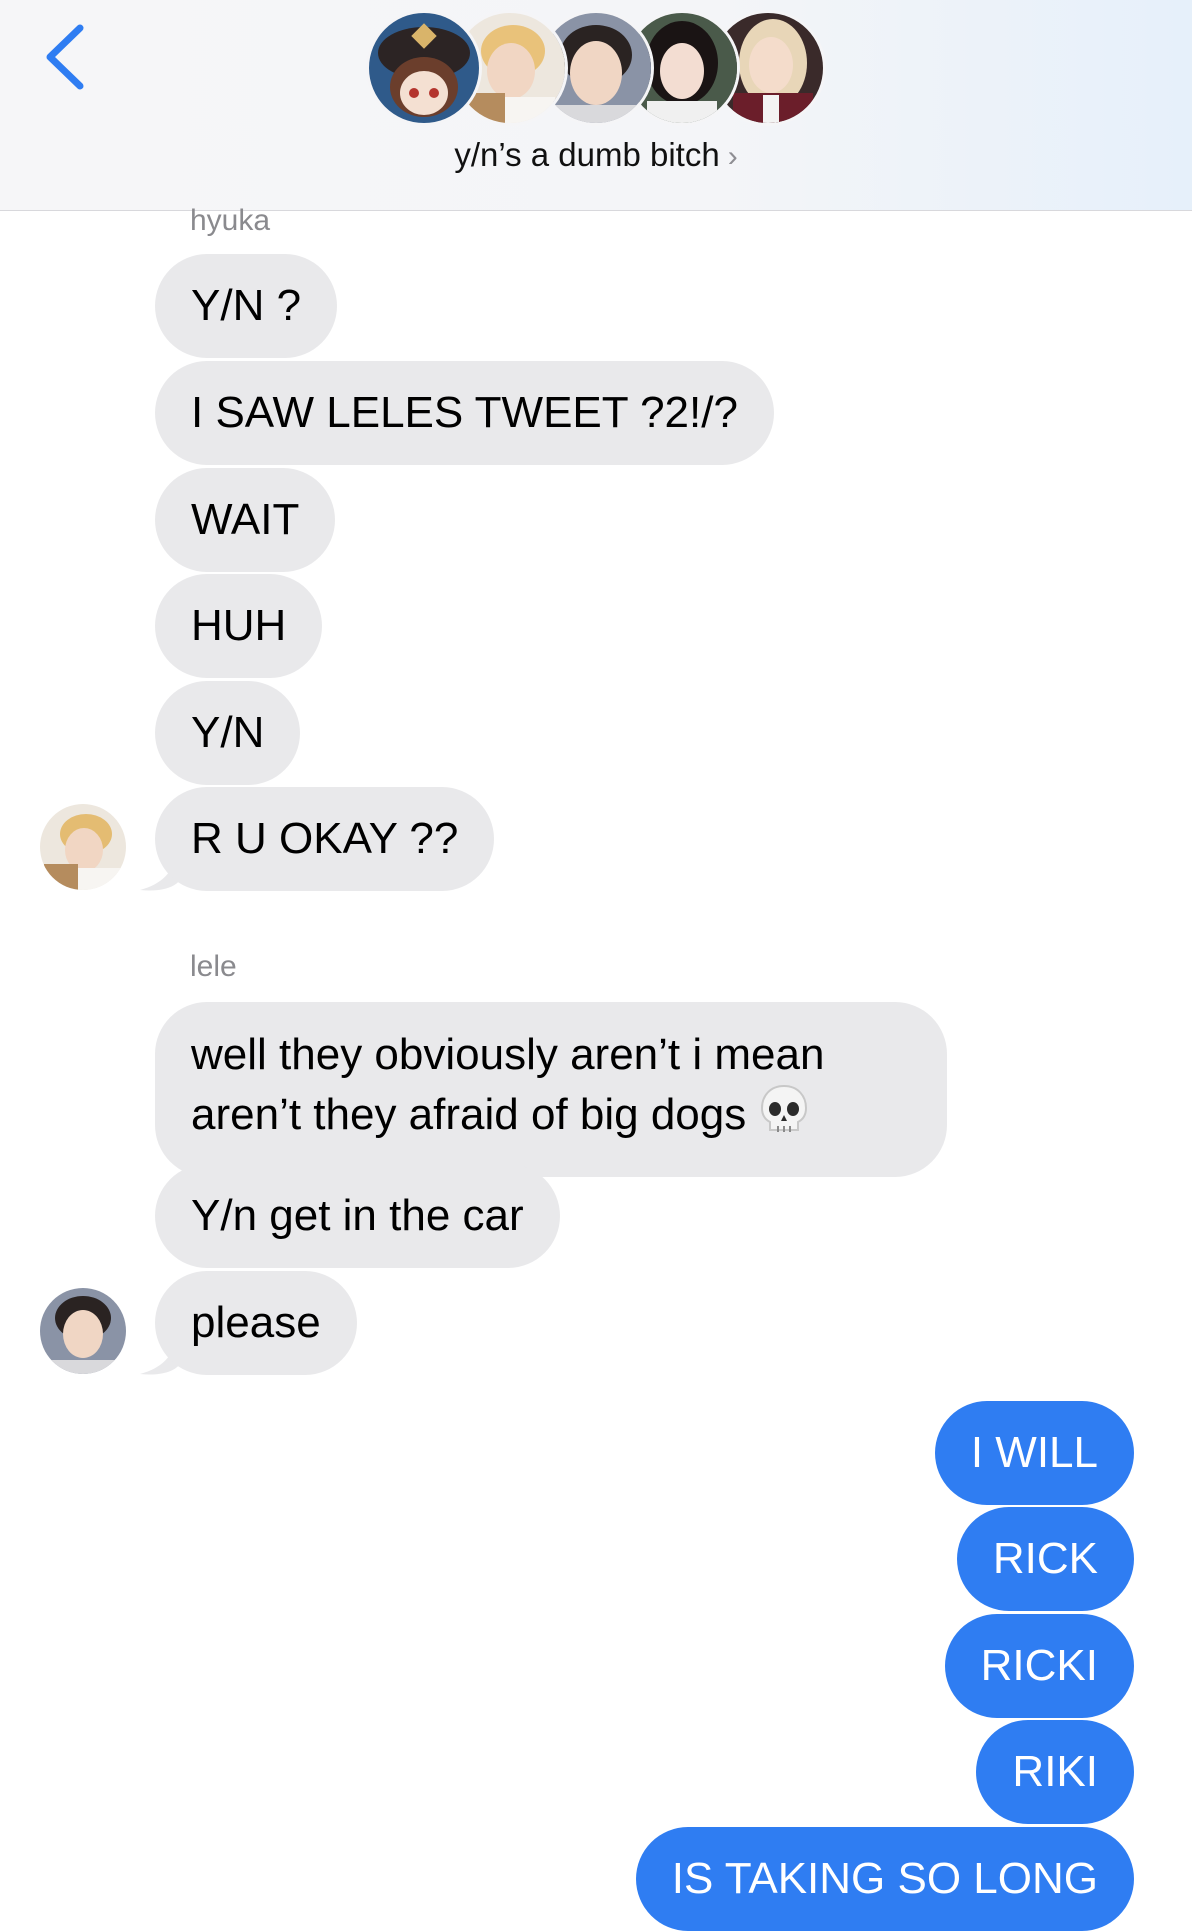 This screenshot has height=1931, width=1192. What do you see at coordinates (587, 154) in the screenshot?
I see `group-title-text: y/n’s a dumb bitch` at bounding box center [587, 154].